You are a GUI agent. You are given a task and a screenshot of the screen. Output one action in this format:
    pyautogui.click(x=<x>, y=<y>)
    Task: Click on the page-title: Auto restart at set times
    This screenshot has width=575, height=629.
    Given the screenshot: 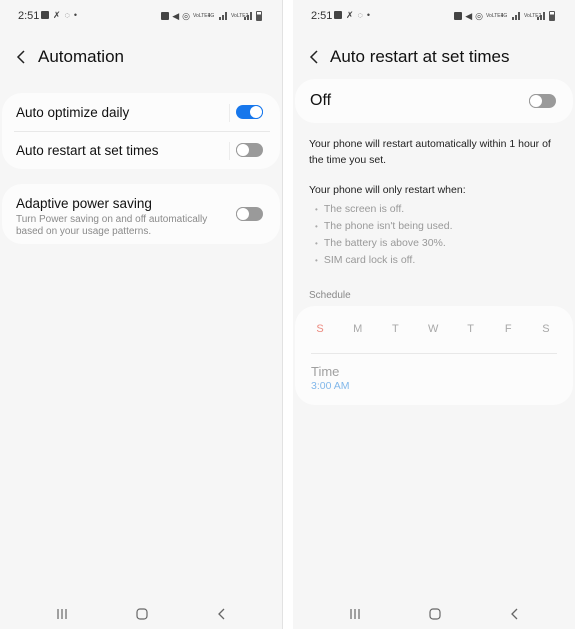 What is the action you would take?
    pyautogui.click(x=420, y=56)
    